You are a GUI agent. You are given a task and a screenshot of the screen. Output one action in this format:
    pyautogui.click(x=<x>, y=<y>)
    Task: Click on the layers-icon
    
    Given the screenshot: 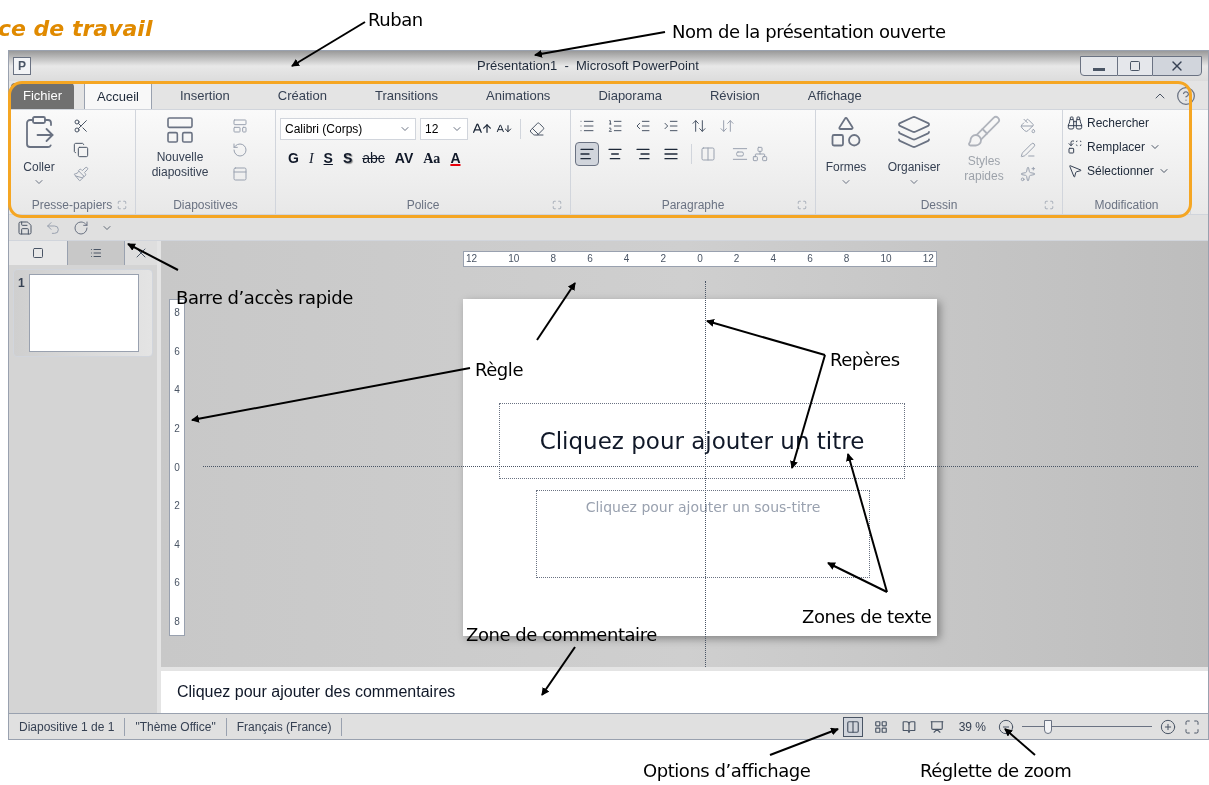 What is the action you would take?
    pyautogui.click(x=914, y=132)
    